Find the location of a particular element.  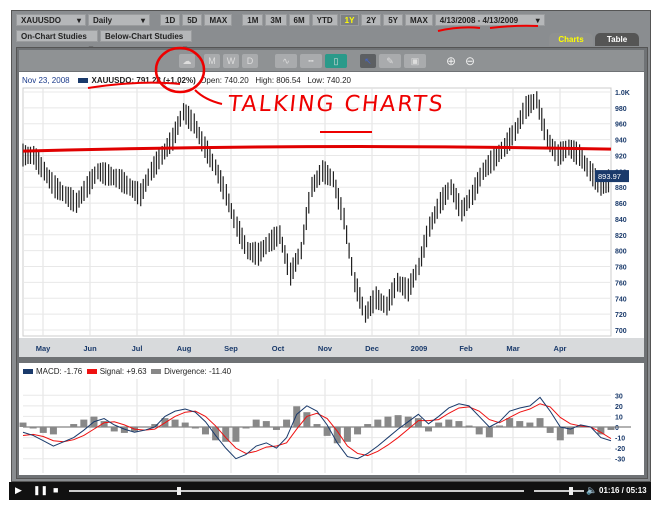

y-tick-label: 800 is located at coordinates (621, 252).